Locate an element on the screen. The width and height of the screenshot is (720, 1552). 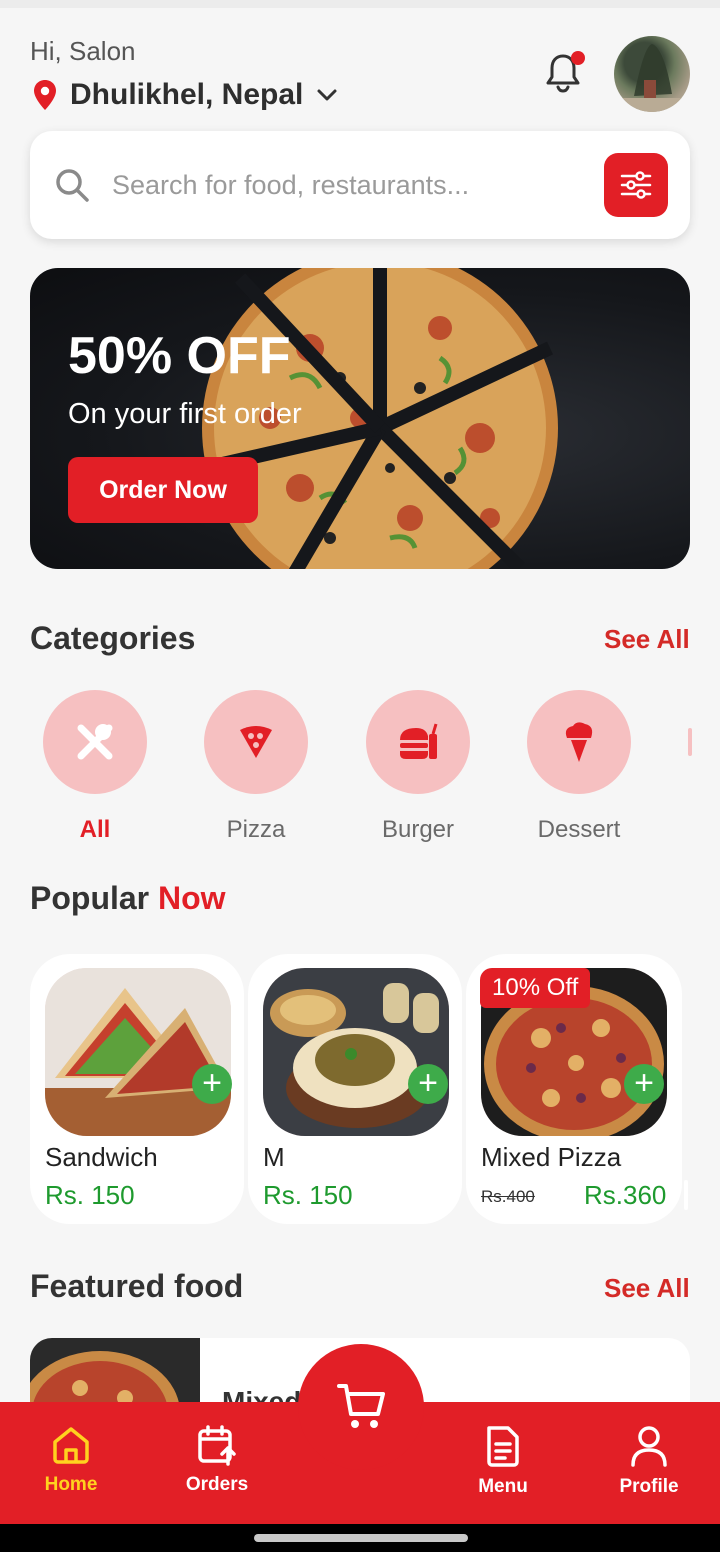
search-input is located at coordinates (347, 185).